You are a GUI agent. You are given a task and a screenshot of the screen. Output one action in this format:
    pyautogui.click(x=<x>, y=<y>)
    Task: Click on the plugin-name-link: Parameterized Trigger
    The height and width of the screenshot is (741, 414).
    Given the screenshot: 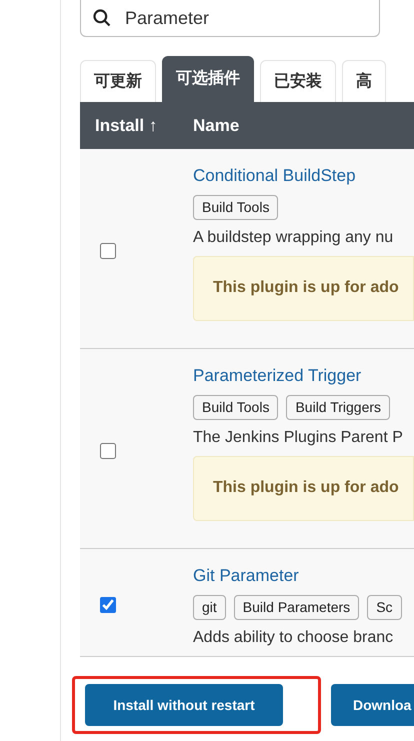 What is the action you would take?
    pyautogui.click(x=303, y=375)
    